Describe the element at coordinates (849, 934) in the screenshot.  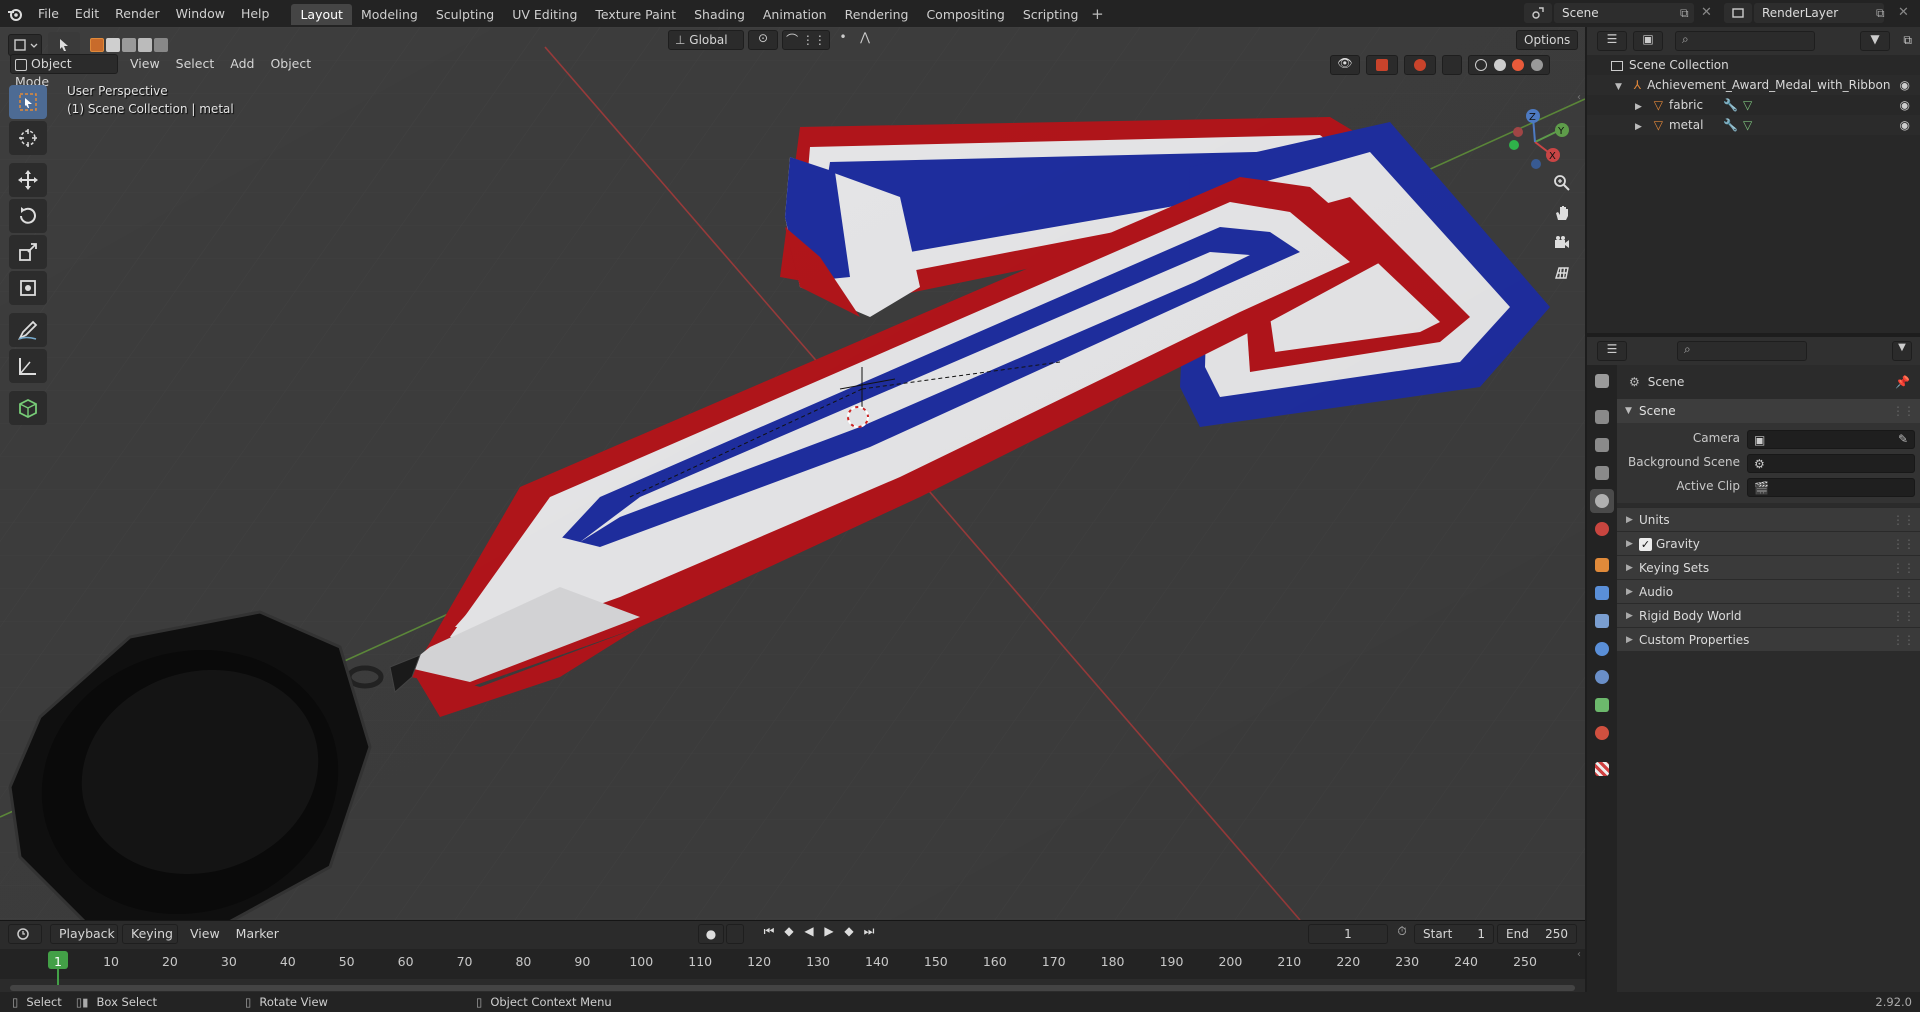
I see `next-keyframe-icon: ◆` at that location.